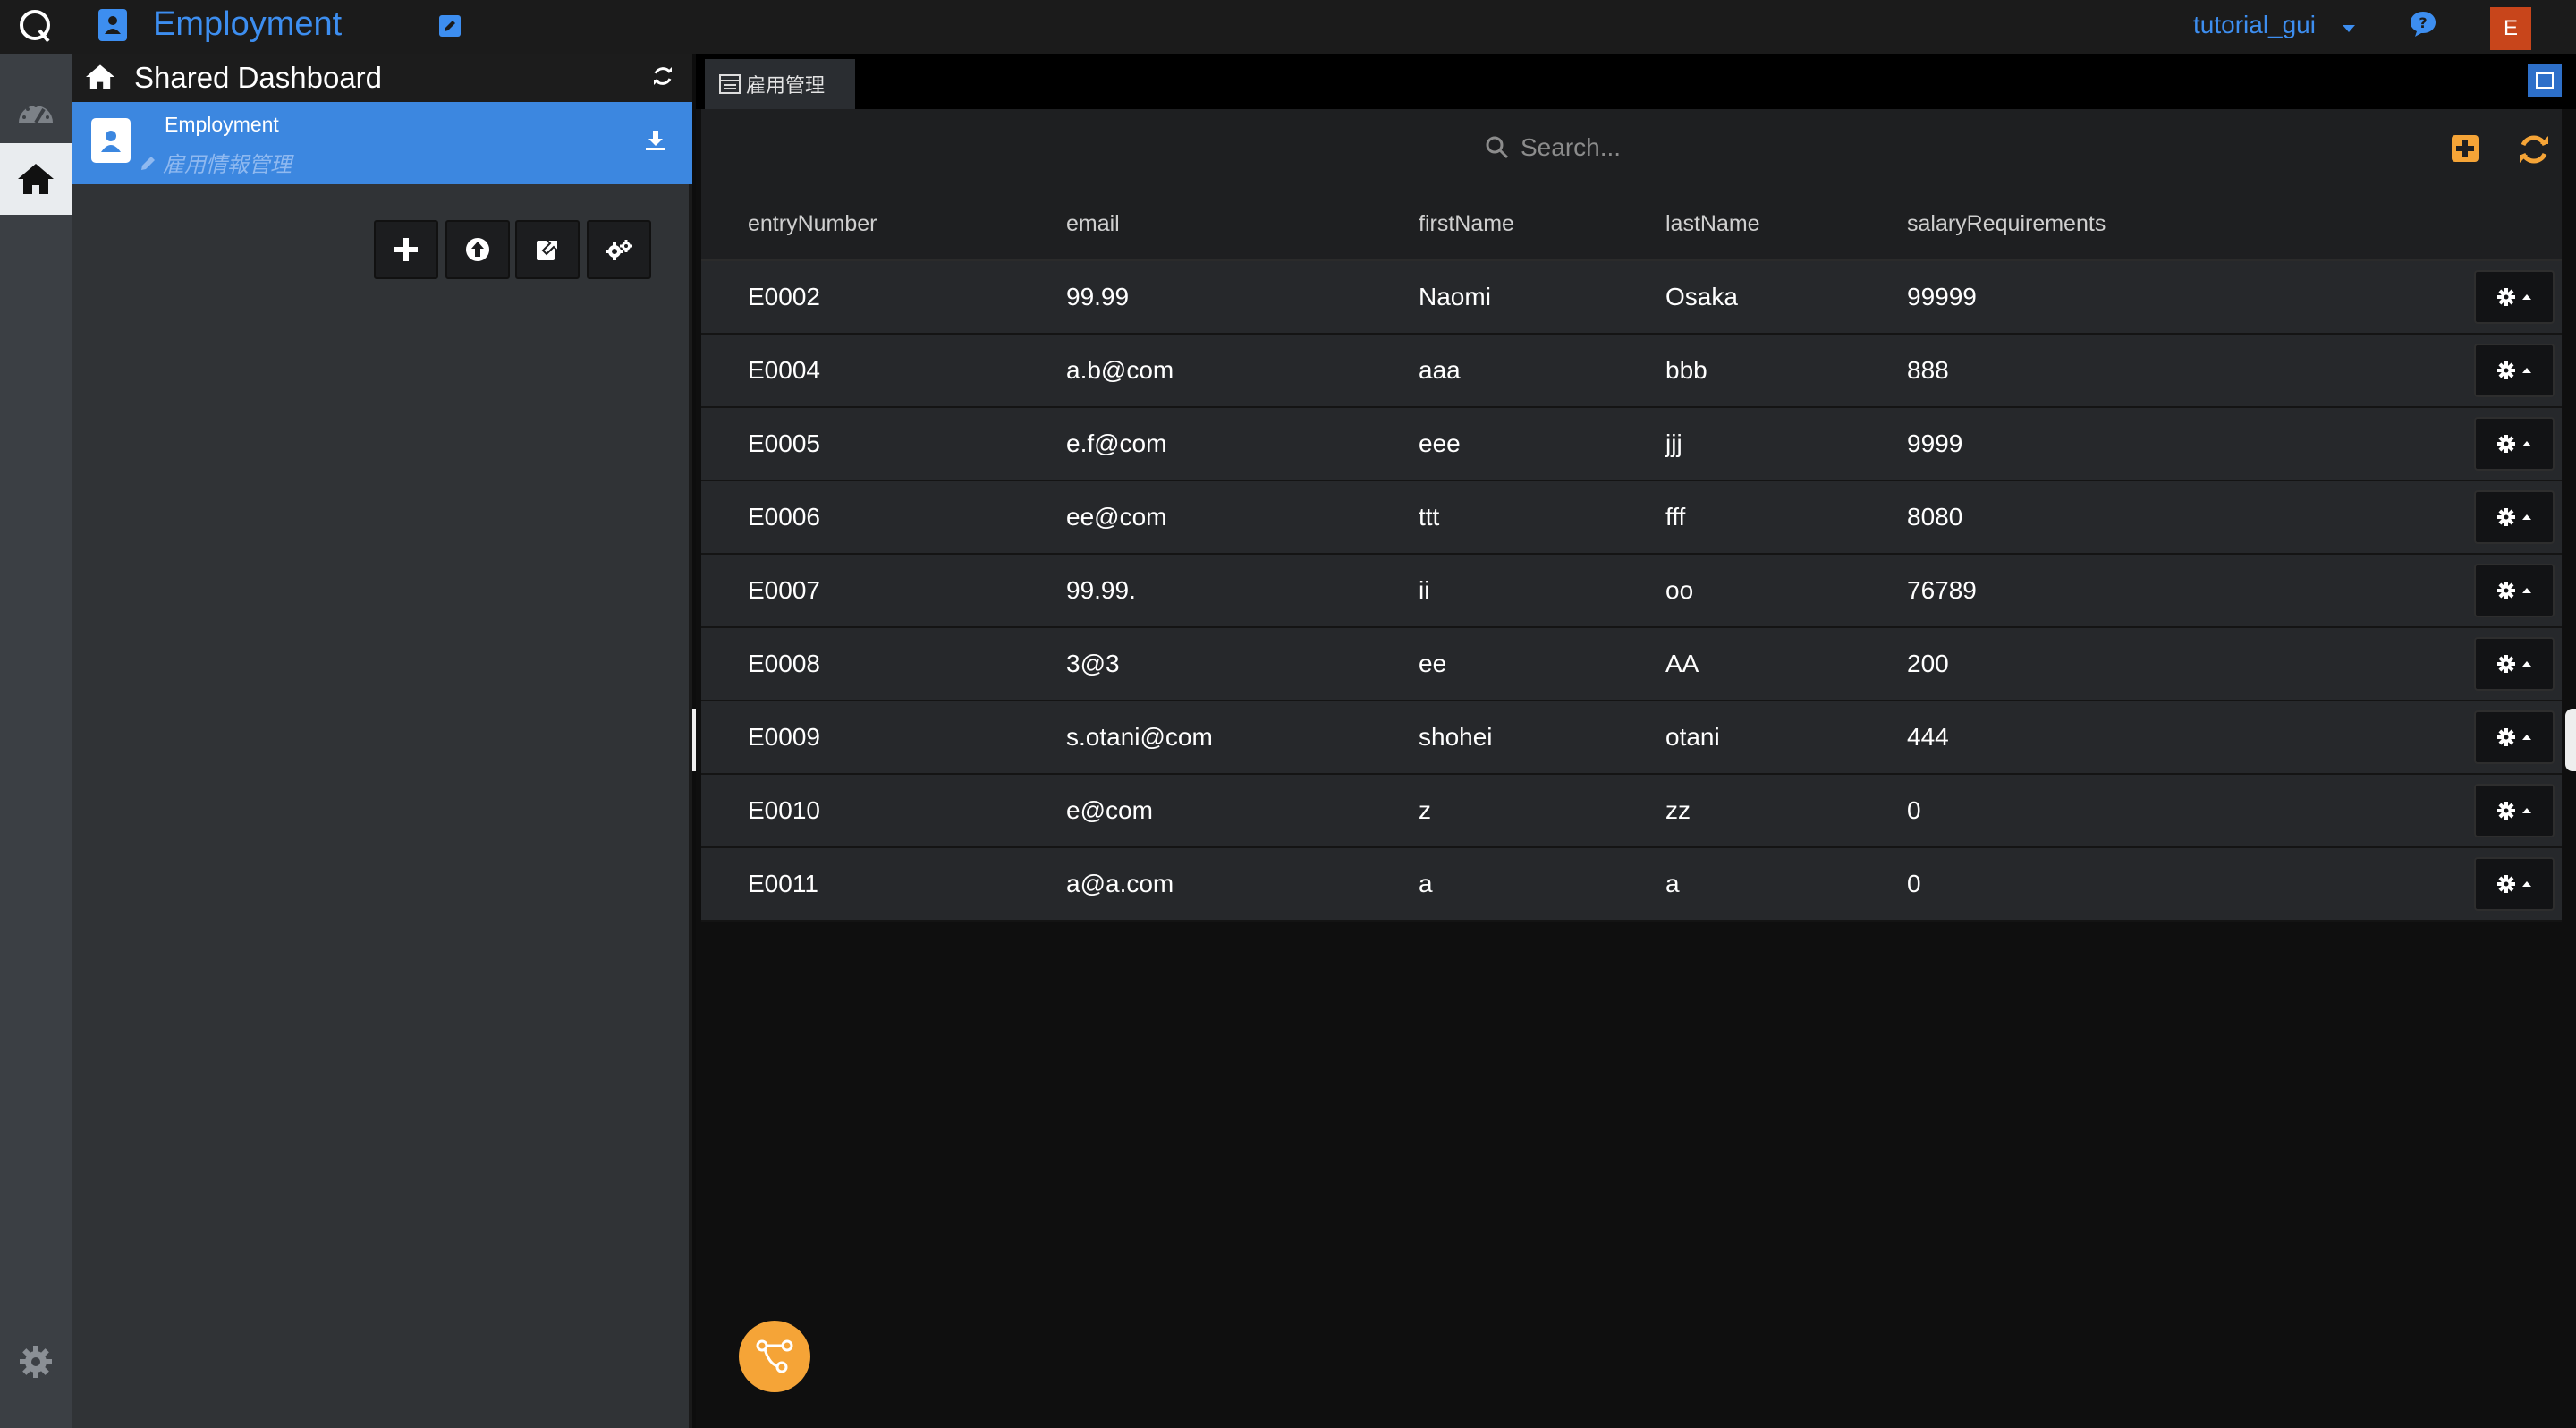 This screenshot has width=2576, height=1428. What do you see at coordinates (784, 737) in the screenshot?
I see `table-cell: E0009` at bounding box center [784, 737].